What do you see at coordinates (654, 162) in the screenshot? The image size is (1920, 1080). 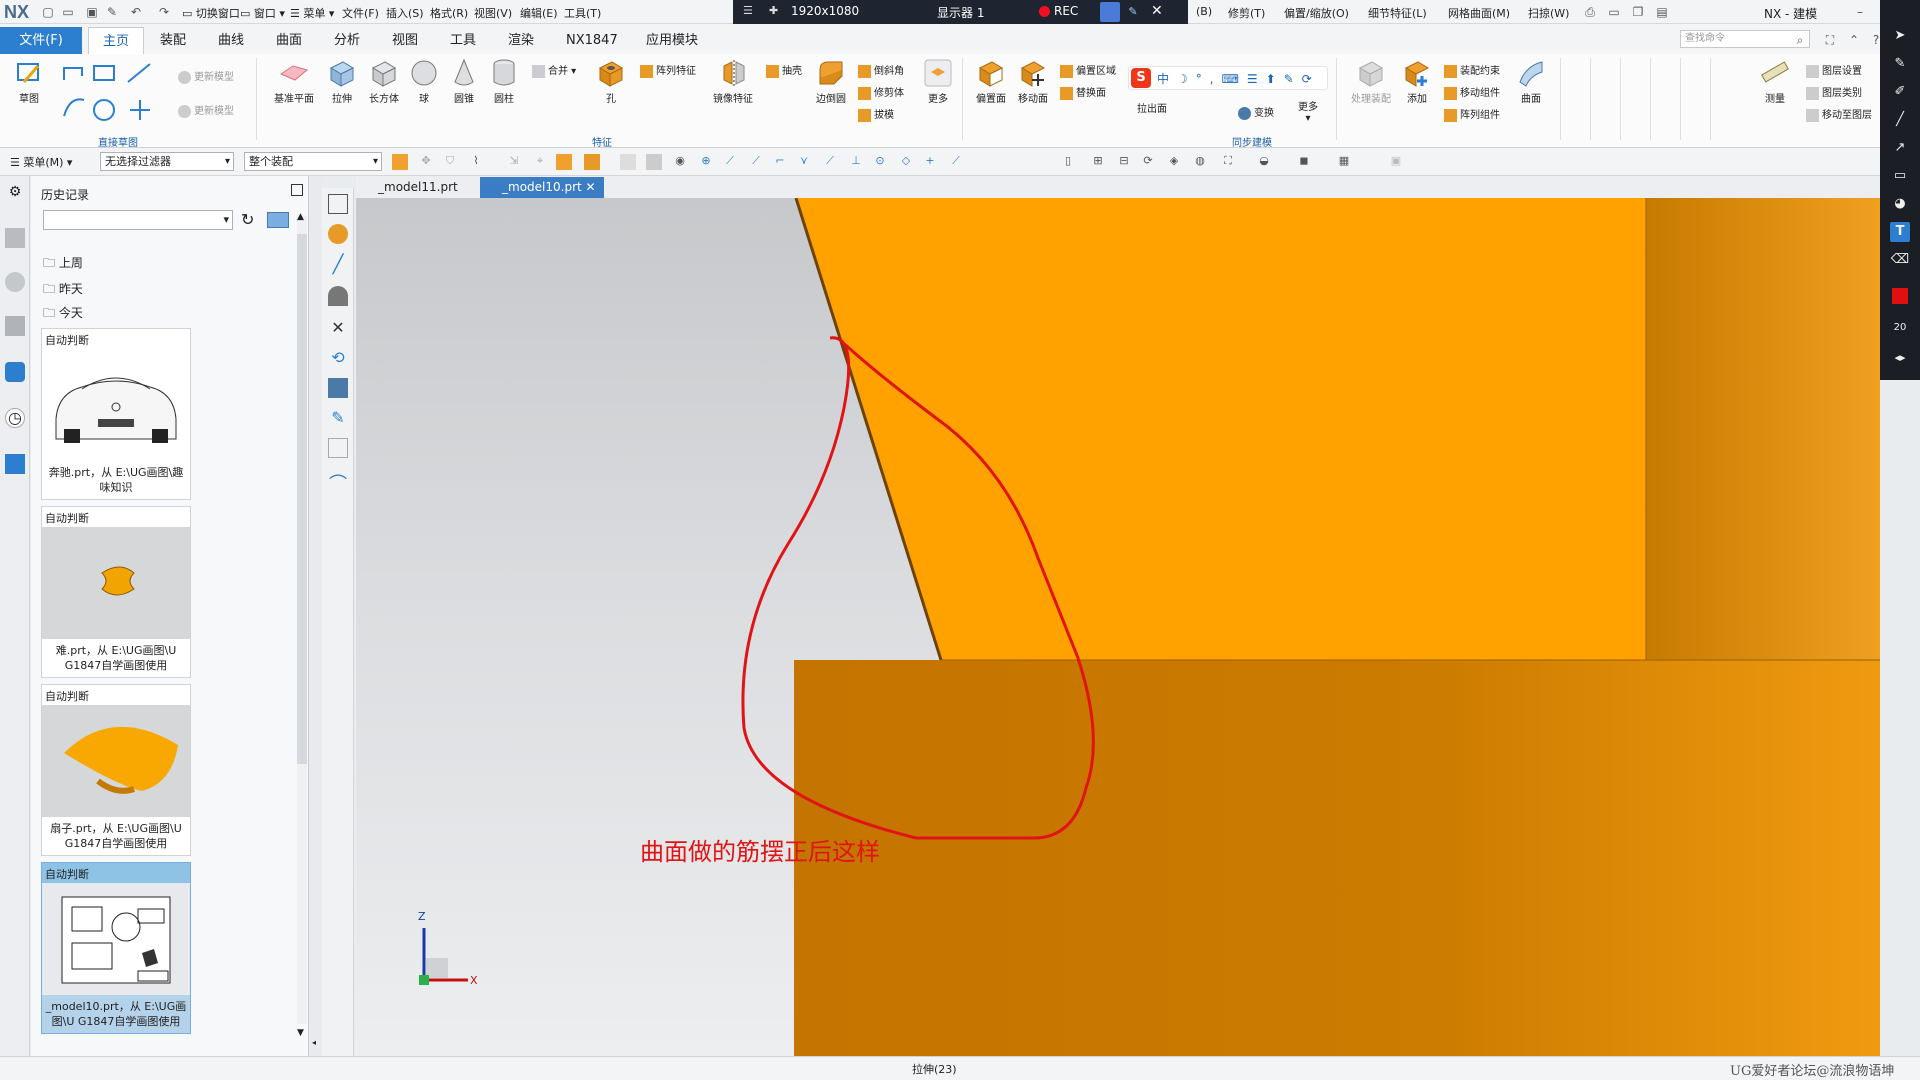 I see `show-hide-icon` at bounding box center [654, 162].